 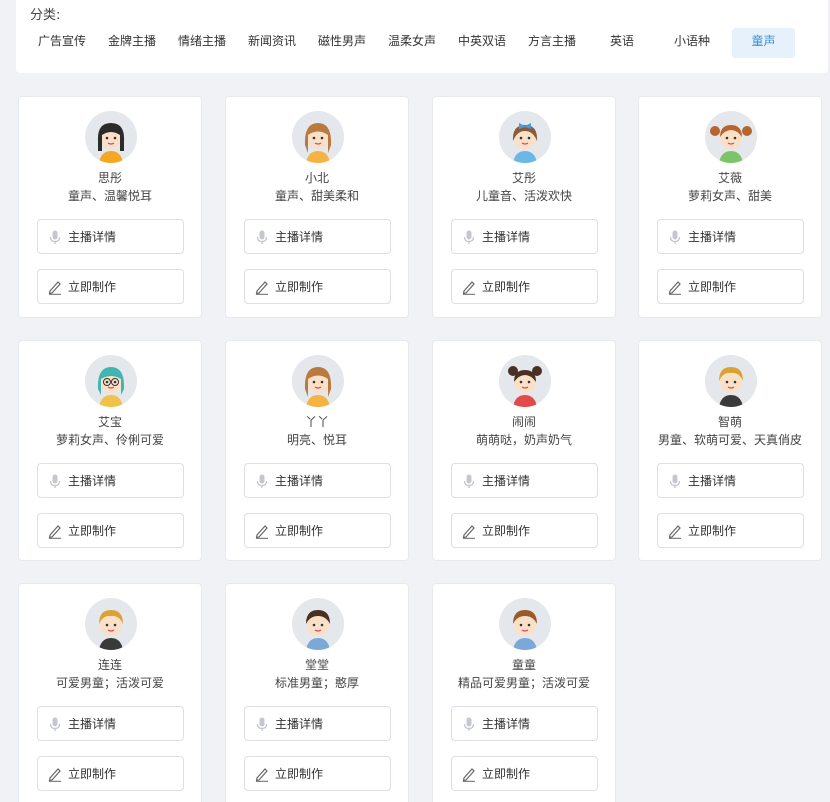 What do you see at coordinates (132, 43) in the screenshot?
I see `category-tab-1: 金牌主播` at bounding box center [132, 43].